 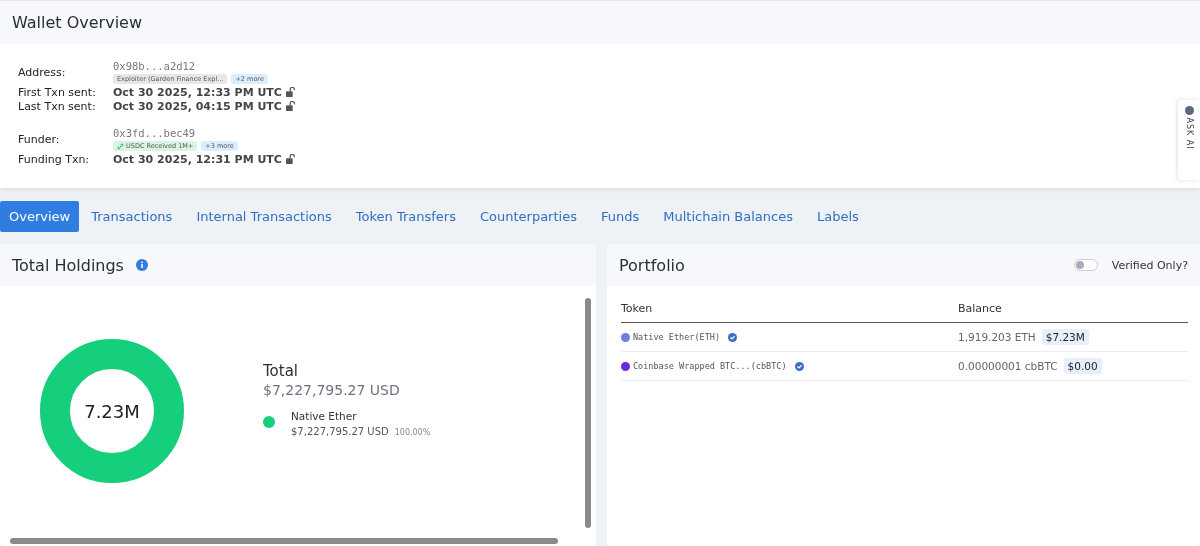 I want to click on balance-value: 0.00000001 cbBTC, so click(x=1008, y=366).